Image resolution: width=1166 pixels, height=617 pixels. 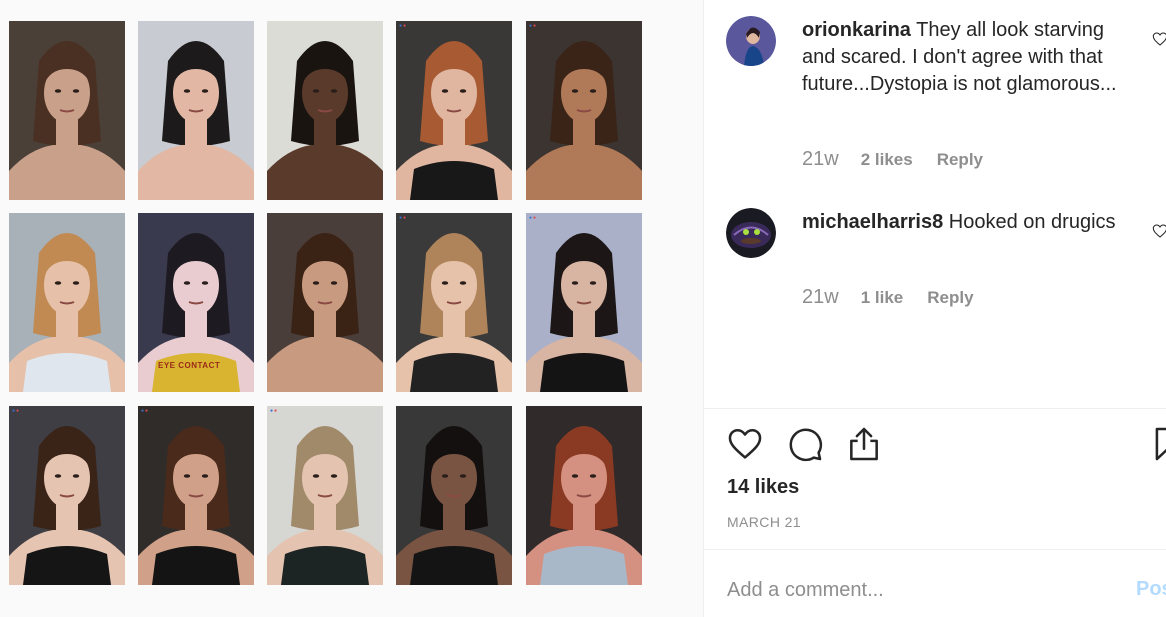 What do you see at coordinates (1032, 222) in the screenshot?
I see `comment-text: Hooked on drugics` at bounding box center [1032, 222].